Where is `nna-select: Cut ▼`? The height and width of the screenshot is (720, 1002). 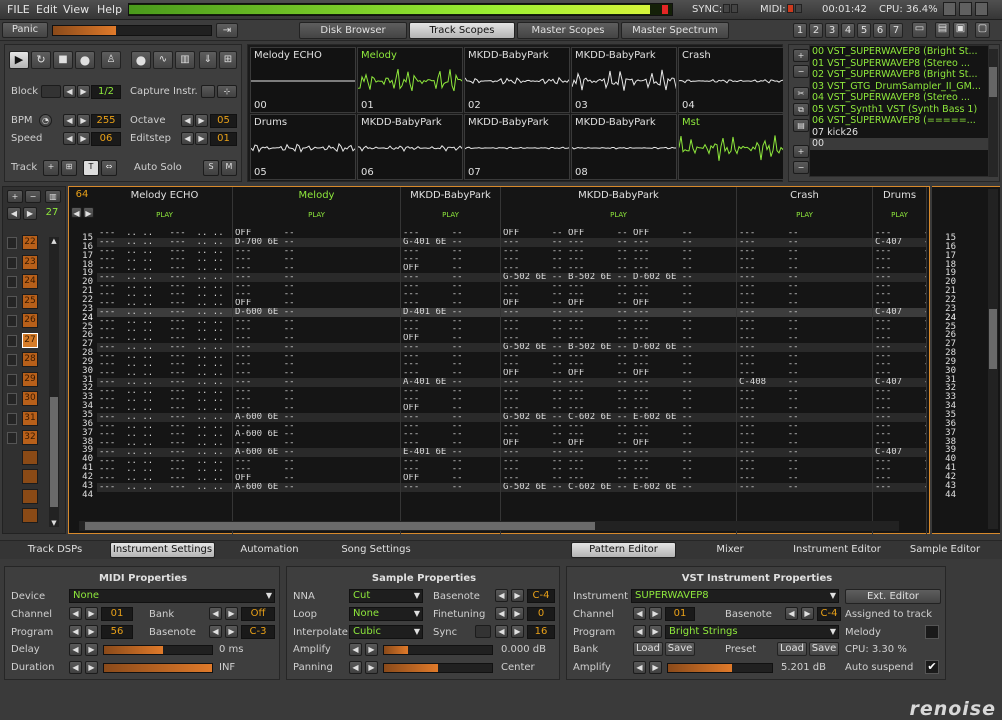 nna-select: Cut ▼ is located at coordinates (386, 596).